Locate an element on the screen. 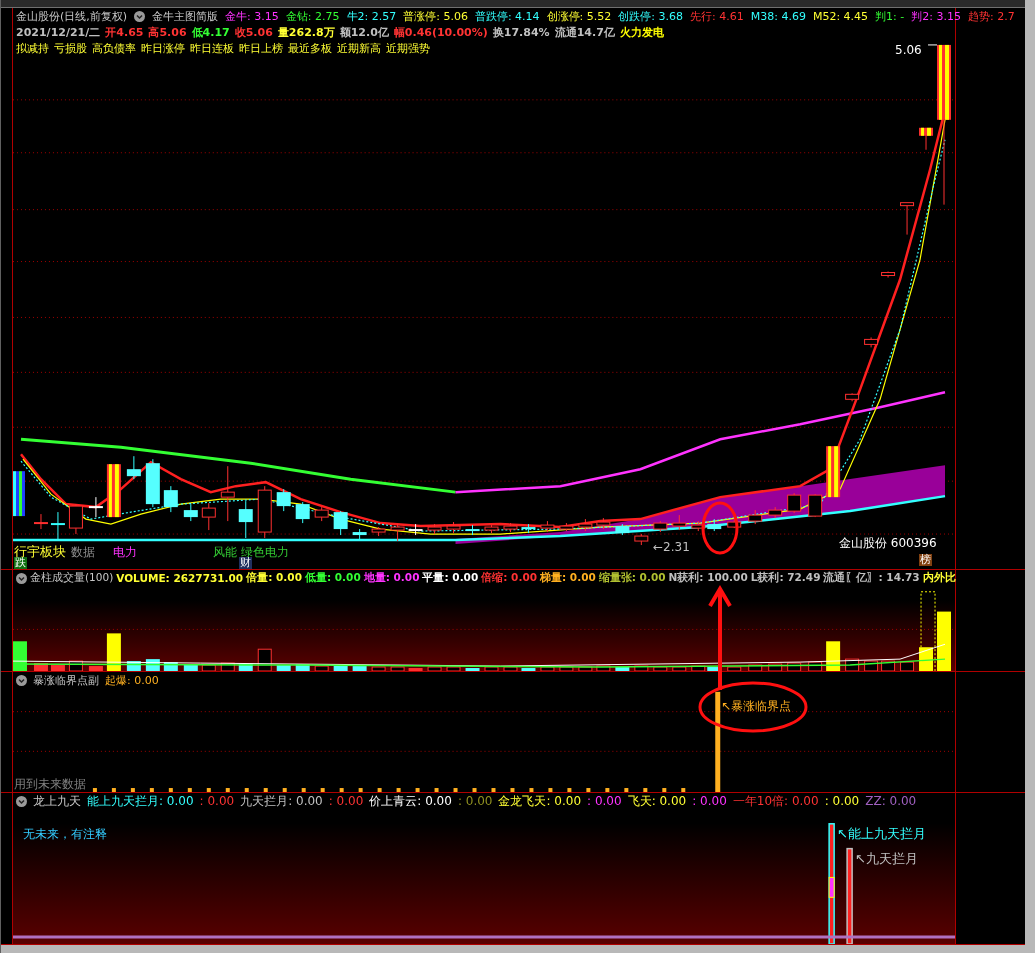  low-price-label: ←2.31 is located at coordinates (671, 547).